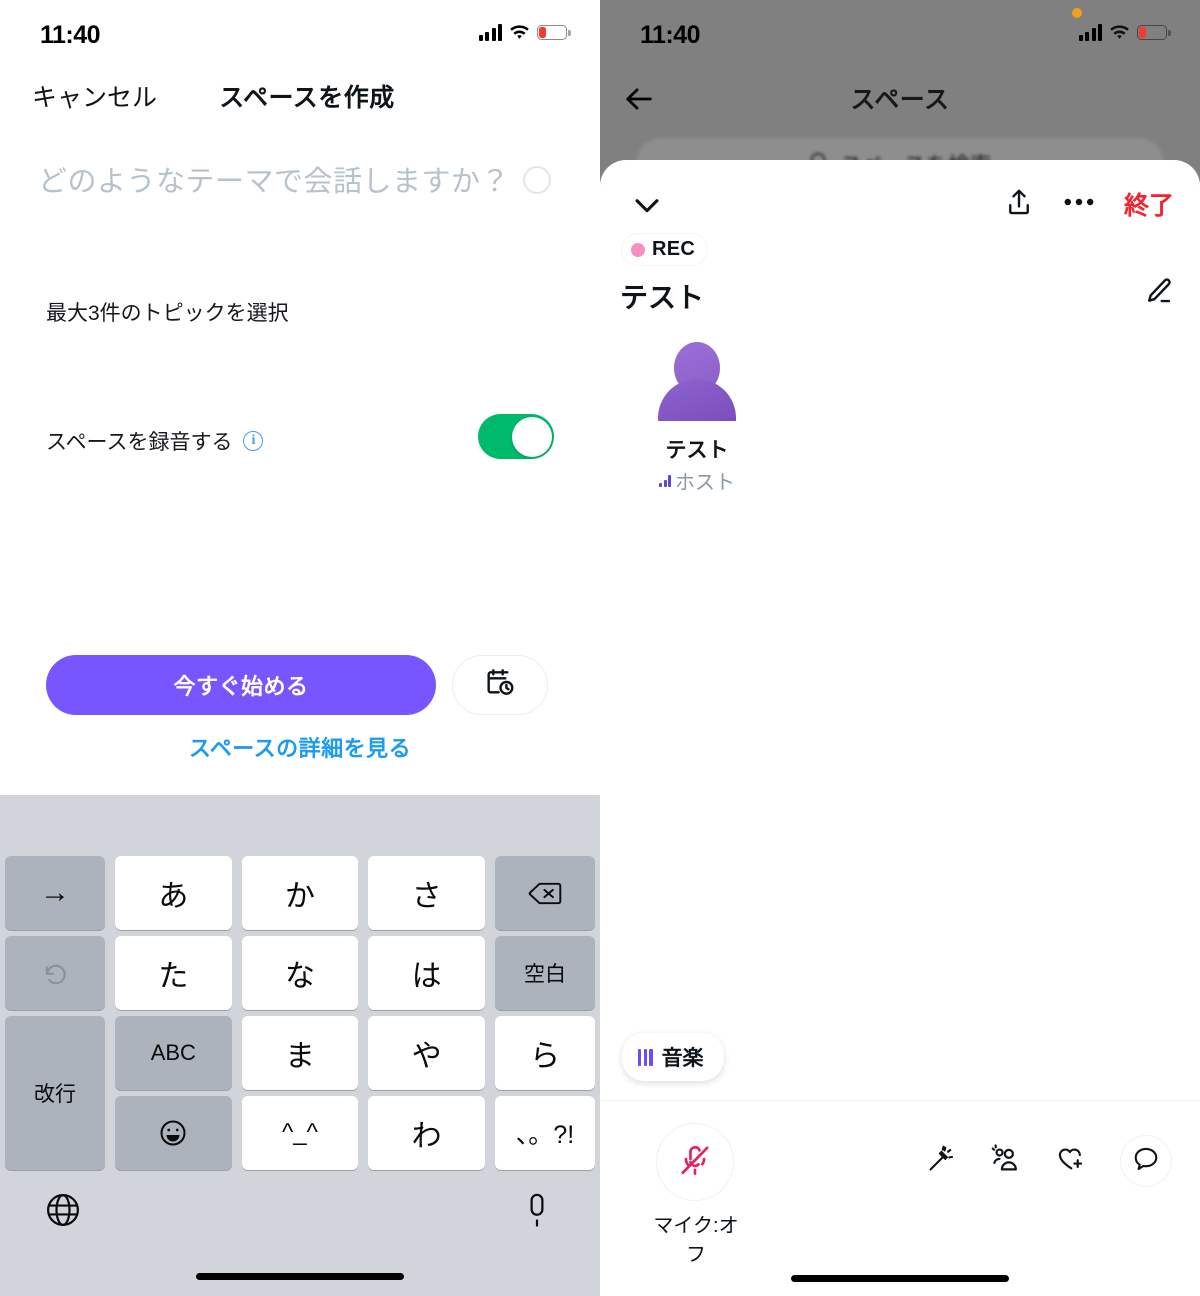 This screenshot has height=1296, width=1200. I want to click on calendar-clock-icon, so click(500, 685).